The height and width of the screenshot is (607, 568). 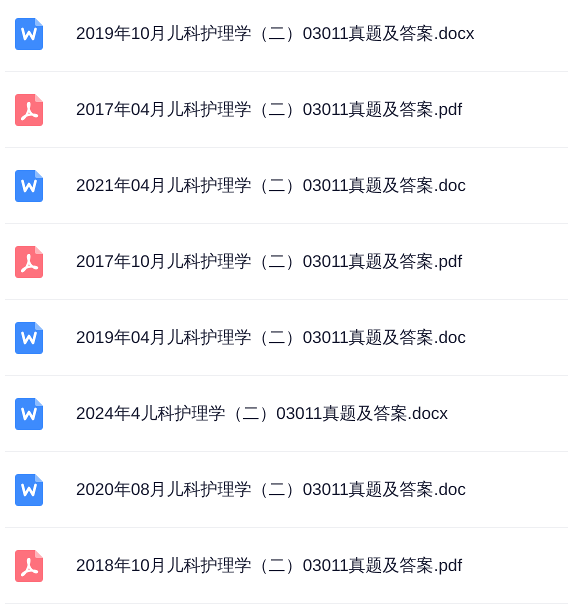 What do you see at coordinates (269, 109) in the screenshot?
I see `file-name: 2017年04月儿科护理学（二）03011真题及答案.pdf` at bounding box center [269, 109].